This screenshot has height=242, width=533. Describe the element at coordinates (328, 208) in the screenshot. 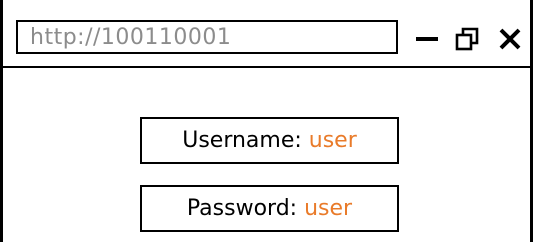

I see `password-value: user` at that location.